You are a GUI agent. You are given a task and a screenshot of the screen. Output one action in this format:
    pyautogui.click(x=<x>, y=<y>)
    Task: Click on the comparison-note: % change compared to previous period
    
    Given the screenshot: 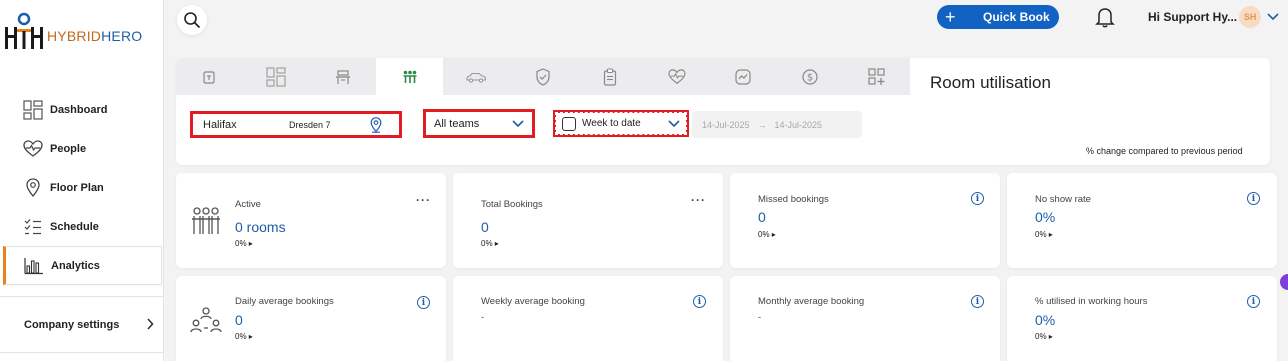 What is the action you would take?
    pyautogui.click(x=1164, y=151)
    